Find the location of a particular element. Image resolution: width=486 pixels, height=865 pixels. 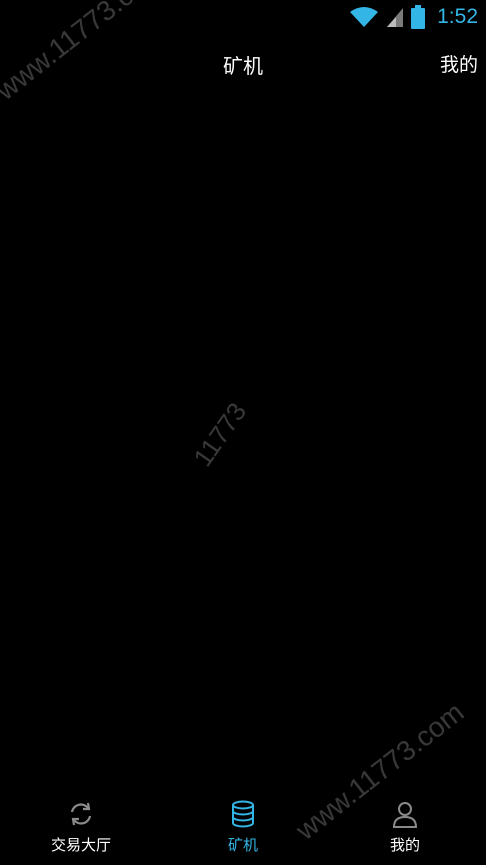

battery-icon is located at coordinates (418, 17).